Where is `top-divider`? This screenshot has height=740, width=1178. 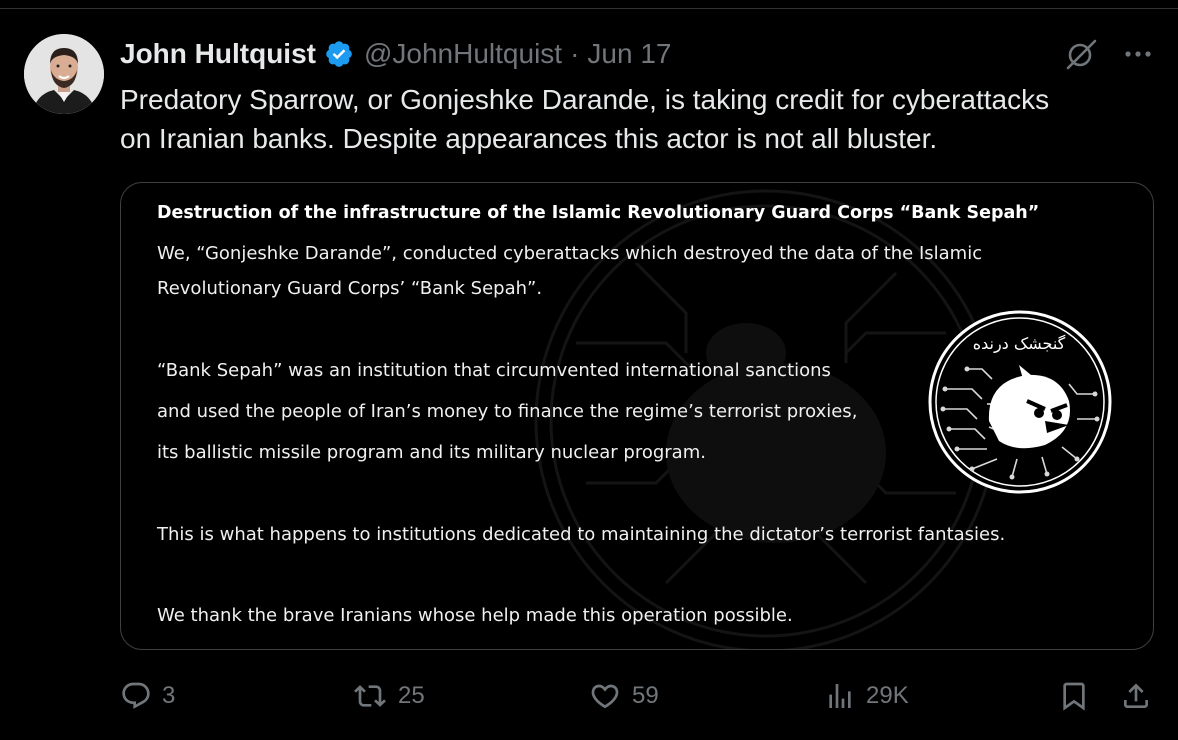 top-divider is located at coordinates (589, 8).